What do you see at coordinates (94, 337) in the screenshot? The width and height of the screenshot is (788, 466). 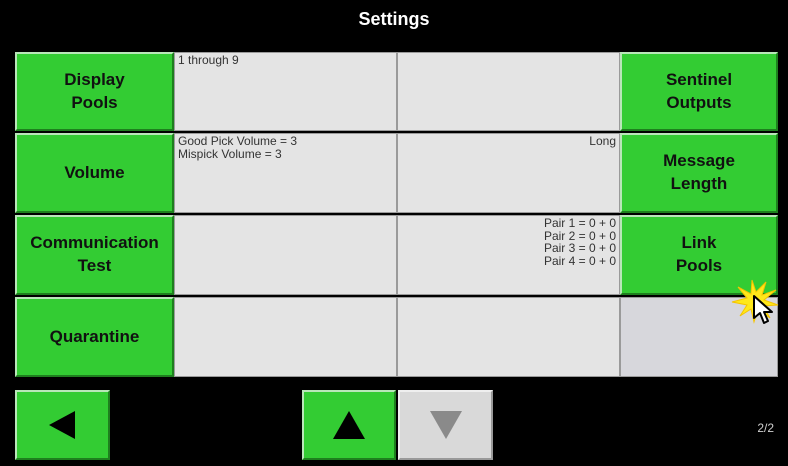 I see `quarantine-button: Quarantine` at bounding box center [94, 337].